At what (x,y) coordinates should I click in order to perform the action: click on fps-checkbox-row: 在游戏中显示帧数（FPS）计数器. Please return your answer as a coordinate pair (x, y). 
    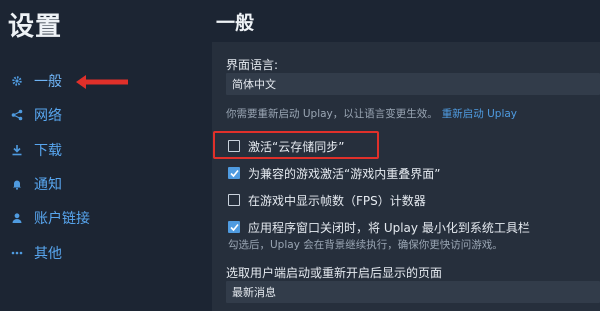
    Looking at the image, I should click on (327, 200).